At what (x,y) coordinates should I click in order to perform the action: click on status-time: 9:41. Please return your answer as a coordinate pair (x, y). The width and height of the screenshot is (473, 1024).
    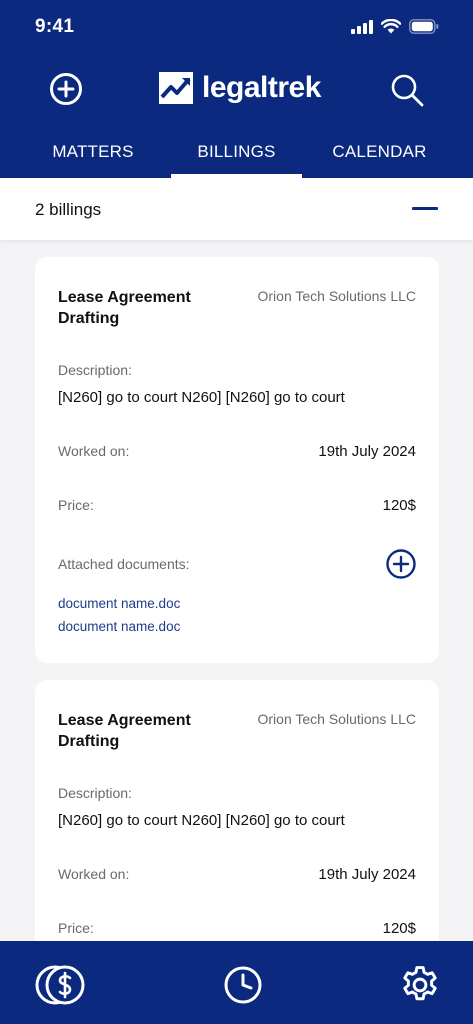
    Looking at the image, I should click on (55, 26).